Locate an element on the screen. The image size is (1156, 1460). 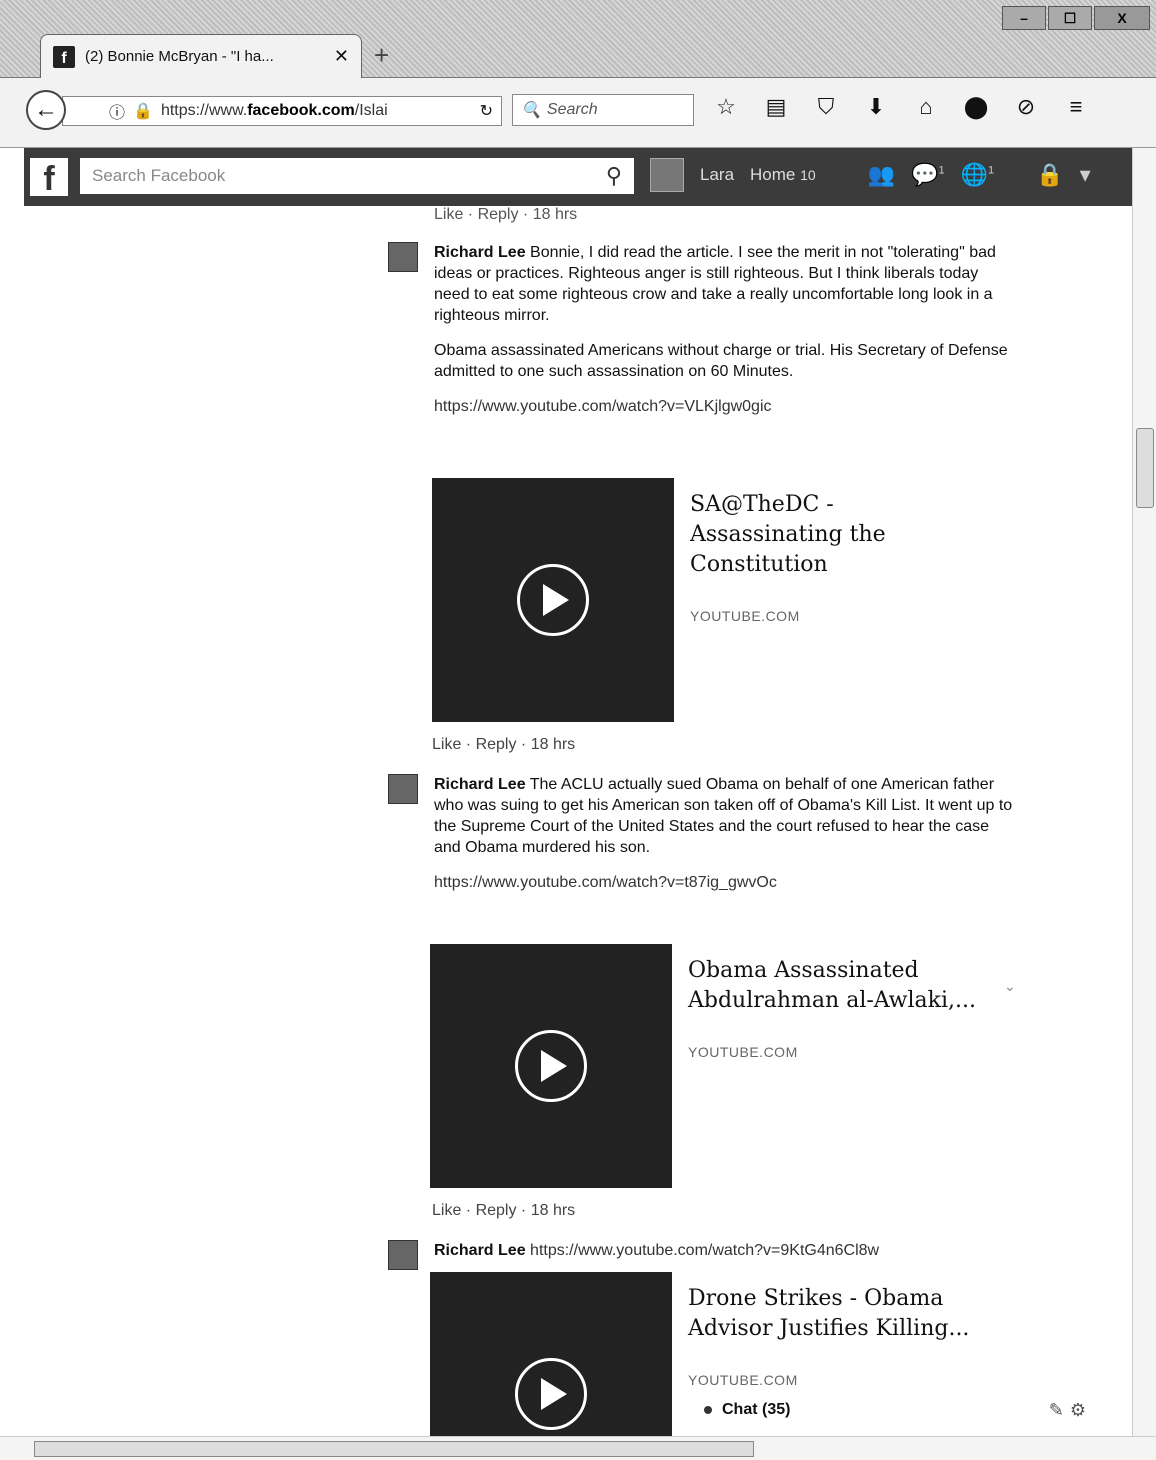
chat-bar: Chat (35) ✎⚙ is located at coordinates (898, 1410).